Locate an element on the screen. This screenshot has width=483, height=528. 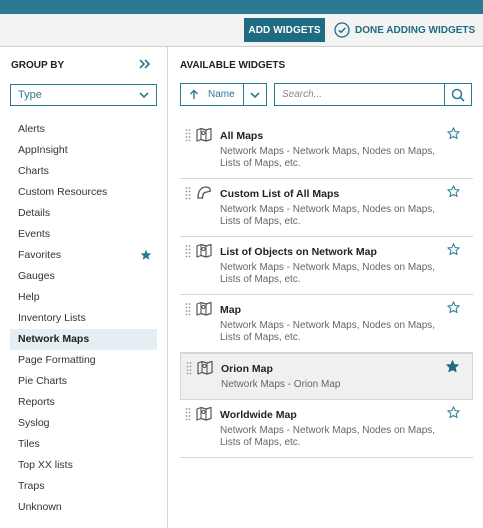
sidebar-item-label: Charts is located at coordinates (33, 171).